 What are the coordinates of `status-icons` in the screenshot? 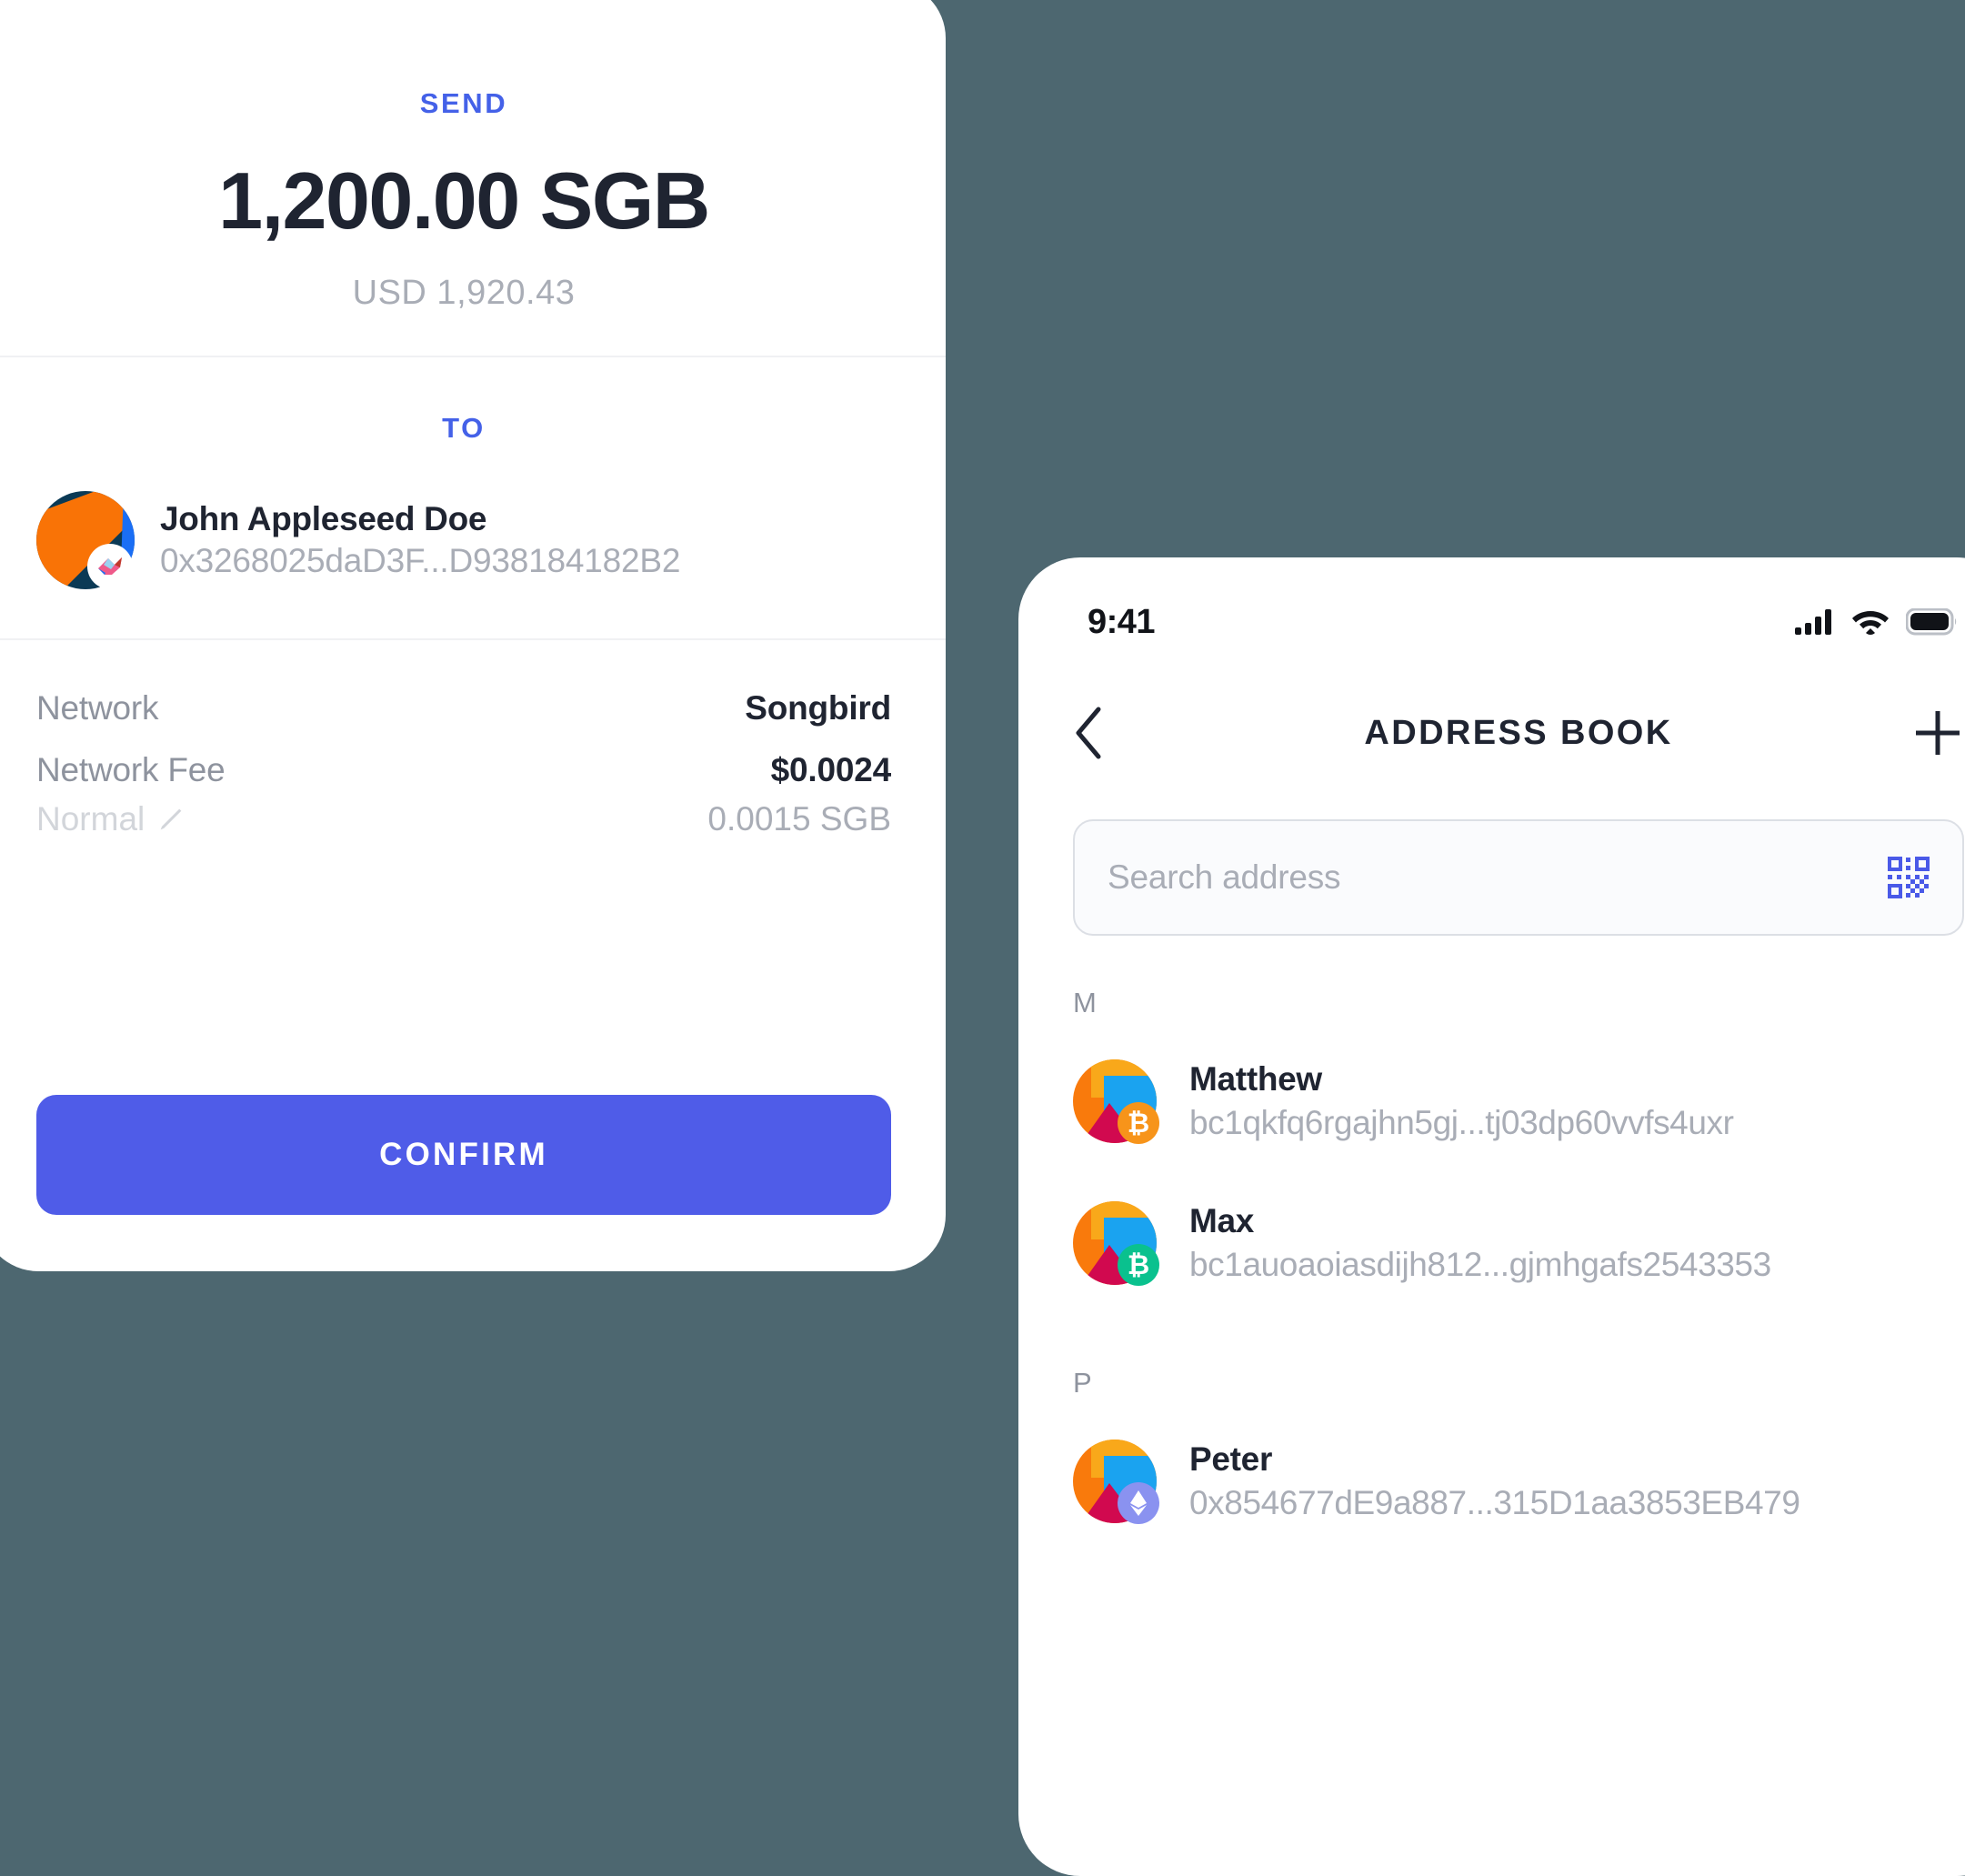 It's located at (1876, 622).